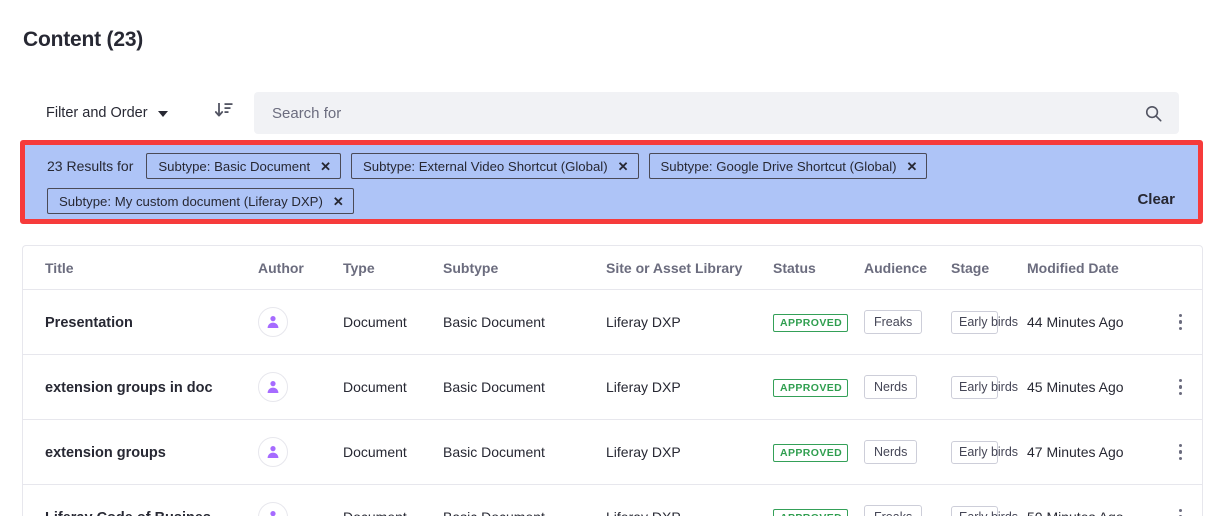 The height and width of the screenshot is (516, 1223). Describe the element at coordinates (89, 323) in the screenshot. I see `cell-title: Presentation` at that location.